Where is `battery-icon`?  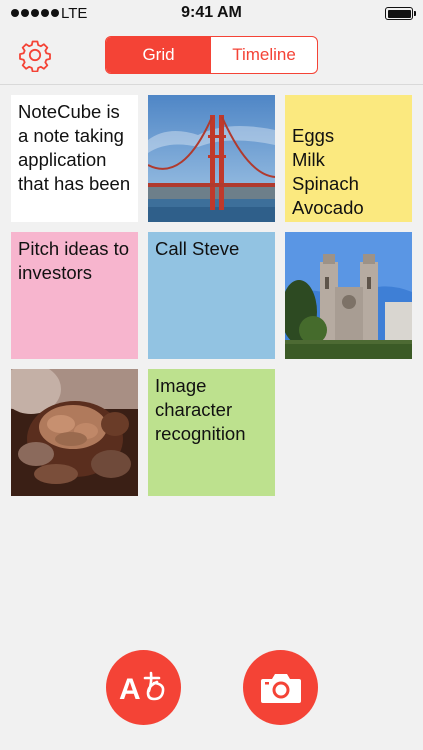
battery-icon is located at coordinates (400, 13).